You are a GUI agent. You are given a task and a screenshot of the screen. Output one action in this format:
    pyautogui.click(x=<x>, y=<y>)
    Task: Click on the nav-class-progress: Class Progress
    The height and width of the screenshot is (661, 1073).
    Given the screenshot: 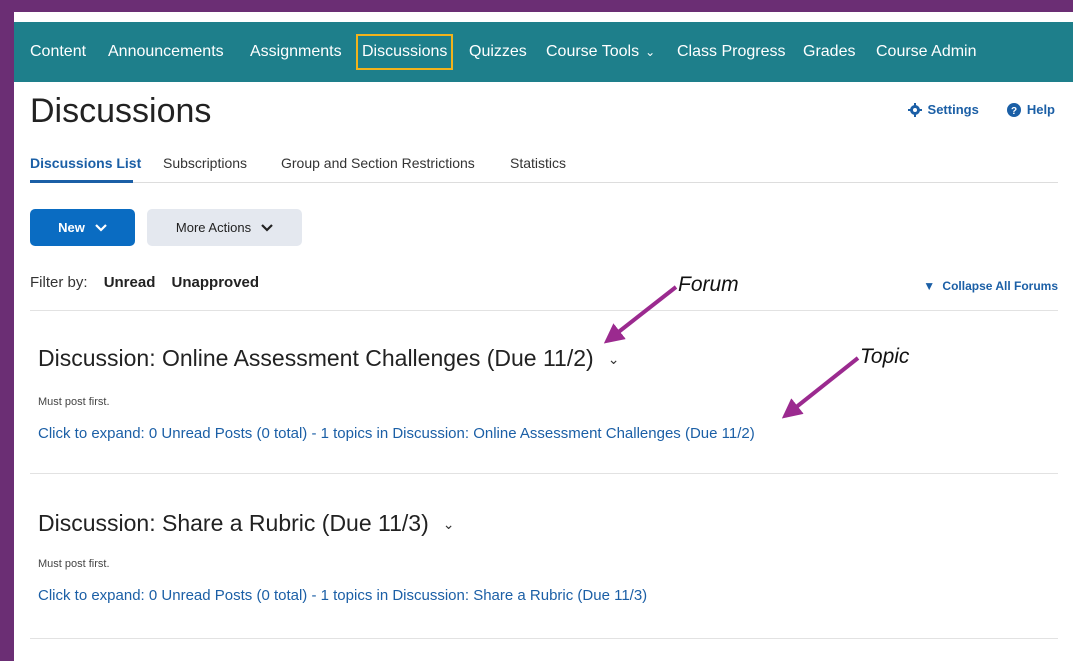 What is the action you would take?
    pyautogui.click(x=731, y=52)
    